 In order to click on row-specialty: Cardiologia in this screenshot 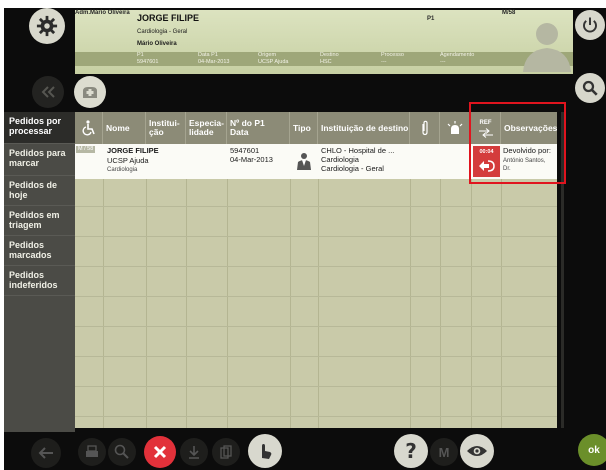, I will do `click(122, 170)`.